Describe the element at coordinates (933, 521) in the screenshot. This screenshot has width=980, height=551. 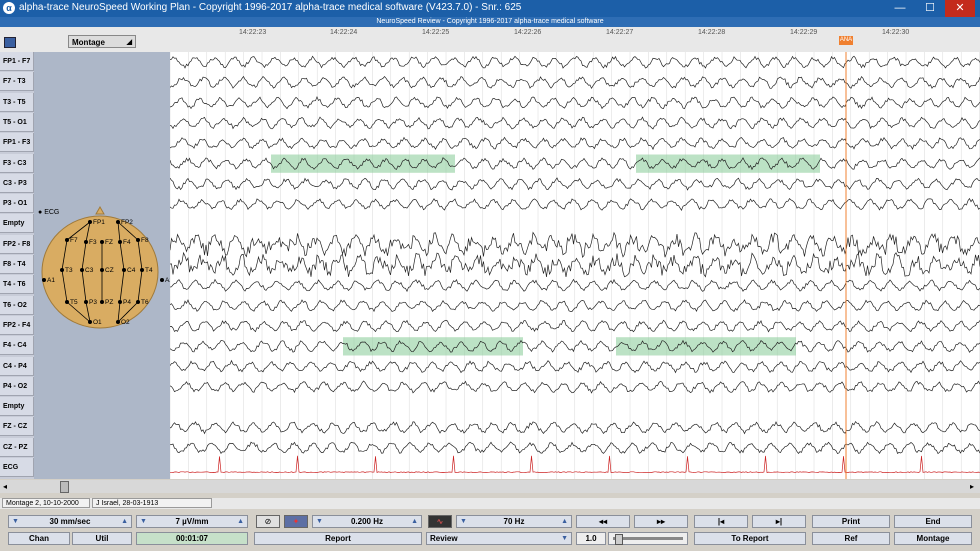
I see `end-button: End` at that location.